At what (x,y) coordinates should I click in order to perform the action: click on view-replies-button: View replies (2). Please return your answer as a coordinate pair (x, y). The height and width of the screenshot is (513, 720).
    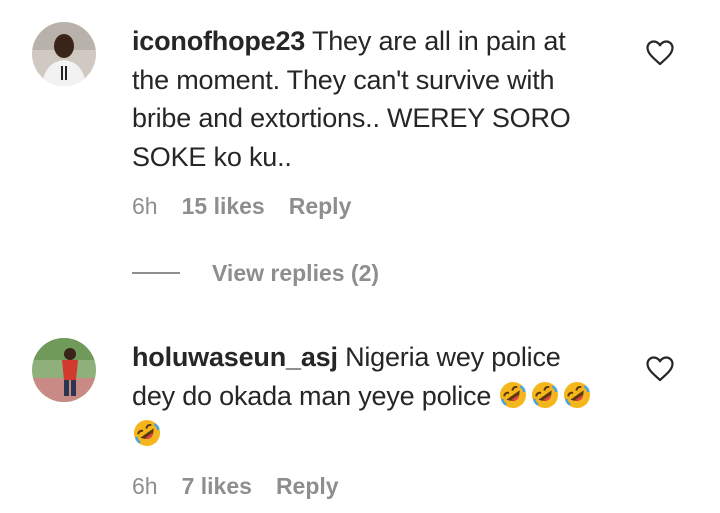
    Looking at the image, I should click on (255, 273).